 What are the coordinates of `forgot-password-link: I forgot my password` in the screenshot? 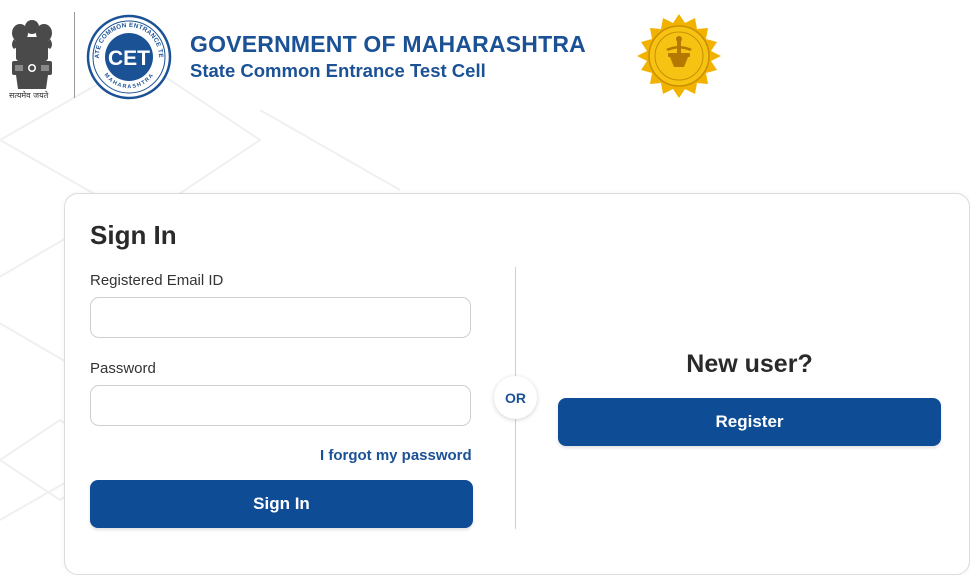 It's located at (396, 455).